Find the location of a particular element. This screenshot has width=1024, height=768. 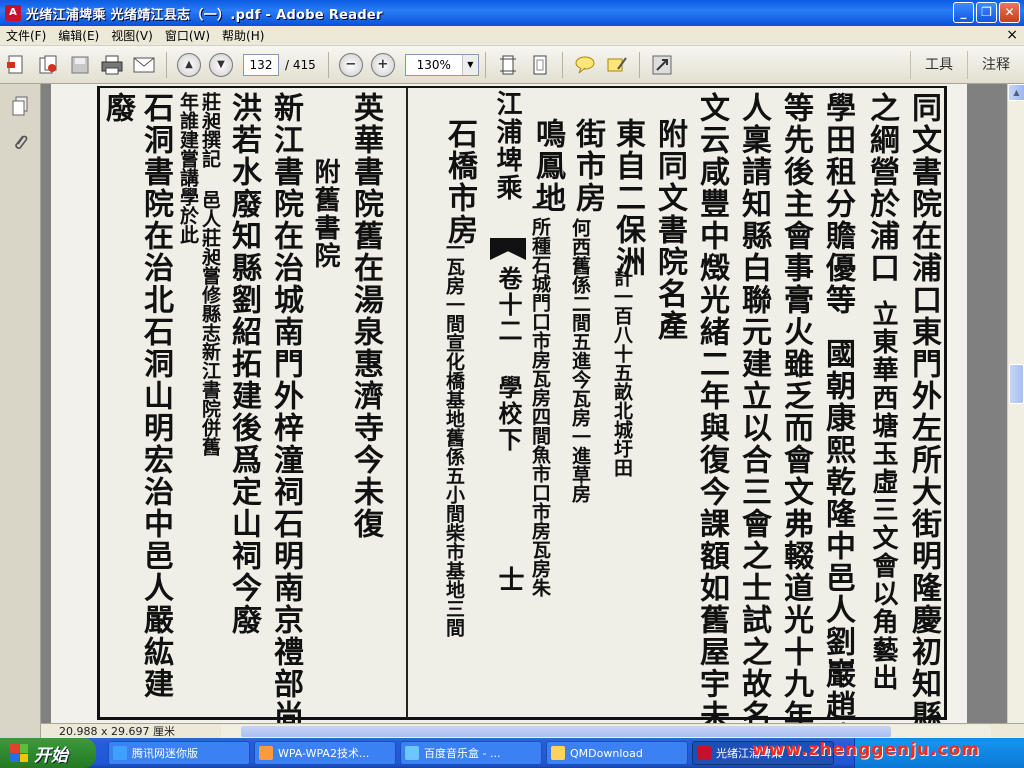

adobe-reader-icon: A is located at coordinates (13, 13).